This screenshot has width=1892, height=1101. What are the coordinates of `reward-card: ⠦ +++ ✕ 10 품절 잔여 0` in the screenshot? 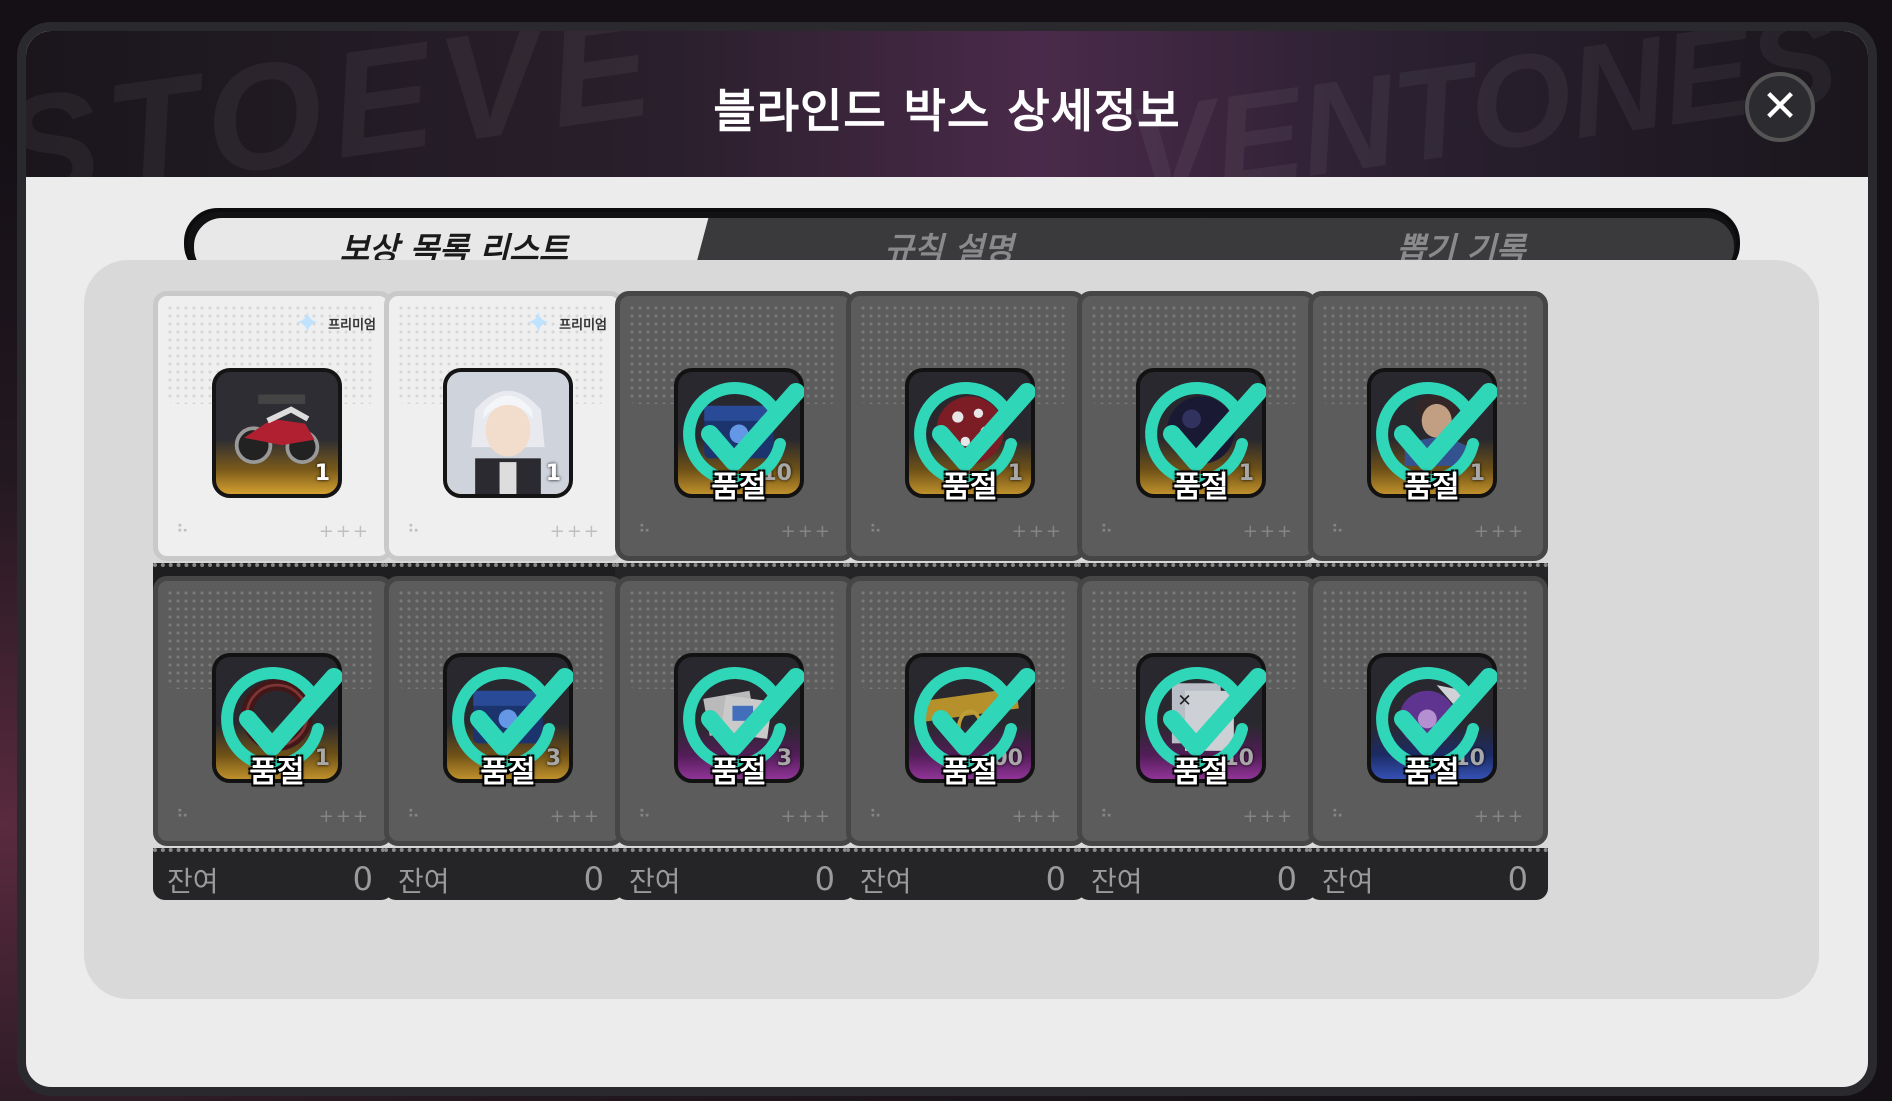 It's located at (1197, 738).